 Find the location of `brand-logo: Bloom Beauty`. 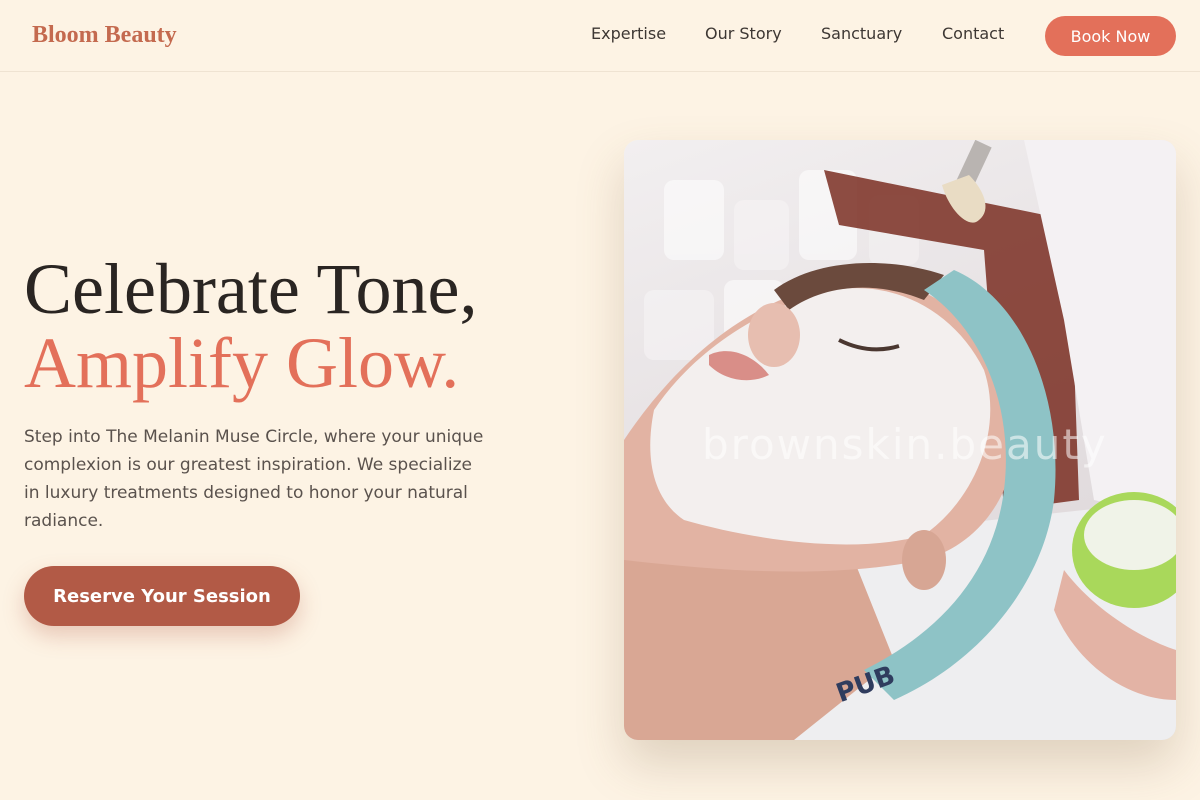

brand-logo: Bloom Beauty is located at coordinates (104, 35).